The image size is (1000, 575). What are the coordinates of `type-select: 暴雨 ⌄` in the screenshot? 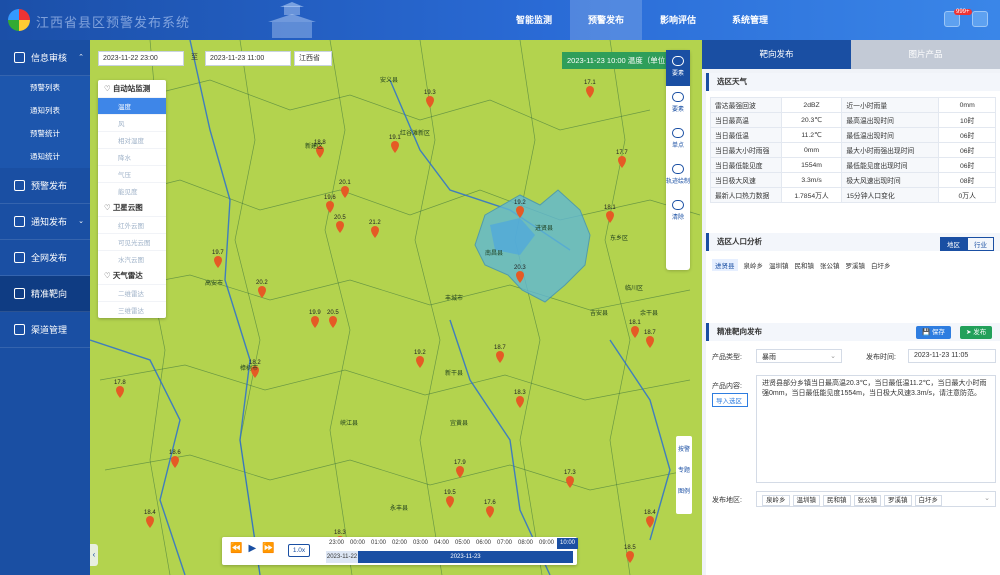 It's located at (799, 356).